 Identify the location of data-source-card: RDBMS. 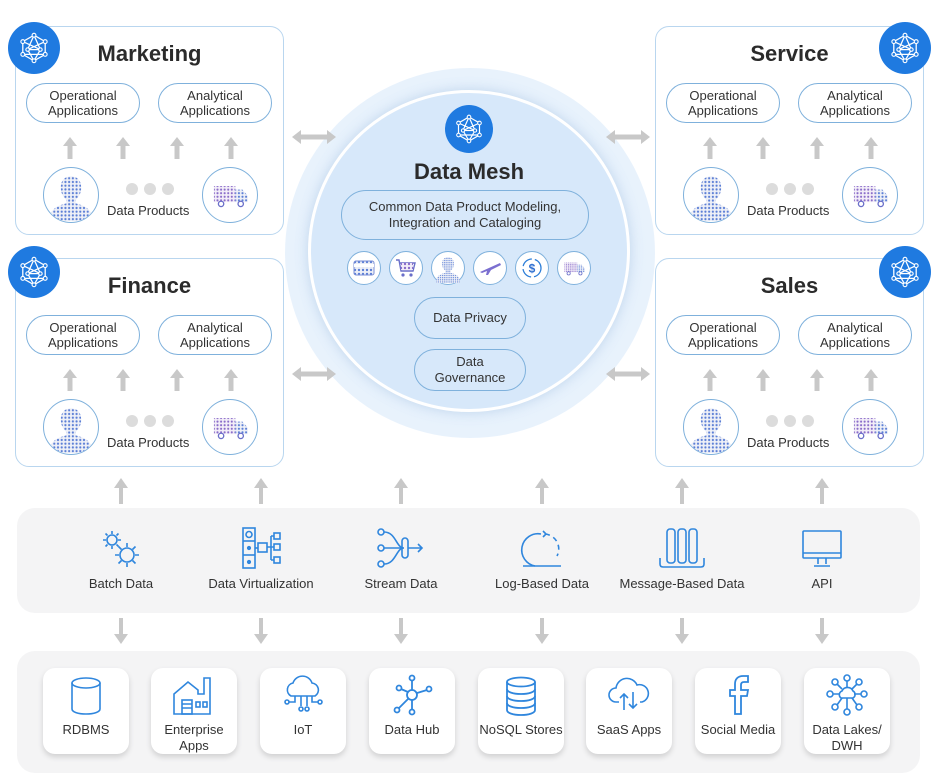
(86, 711).